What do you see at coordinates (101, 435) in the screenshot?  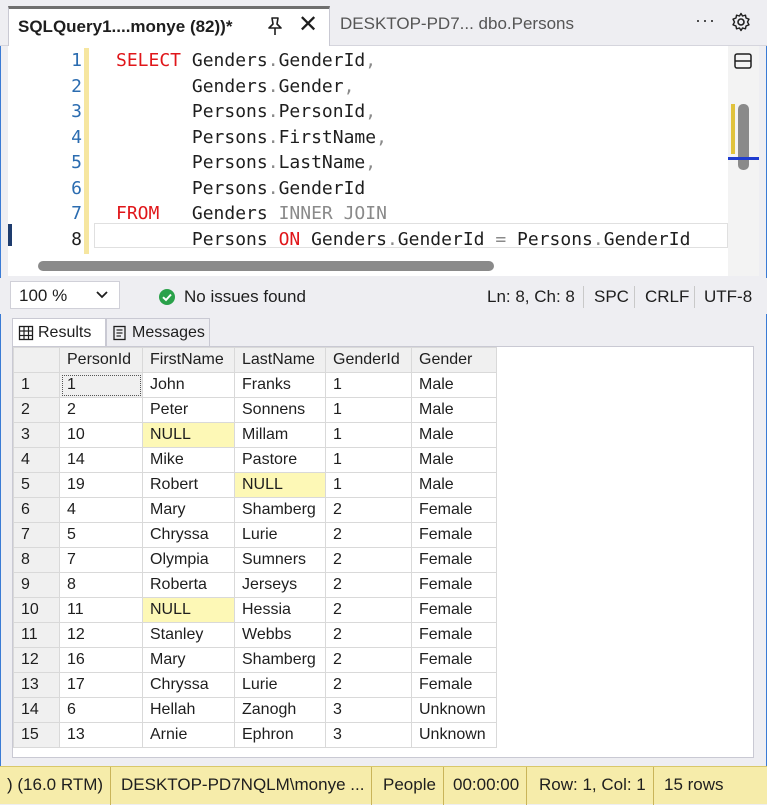 I see `table-cell: 10` at bounding box center [101, 435].